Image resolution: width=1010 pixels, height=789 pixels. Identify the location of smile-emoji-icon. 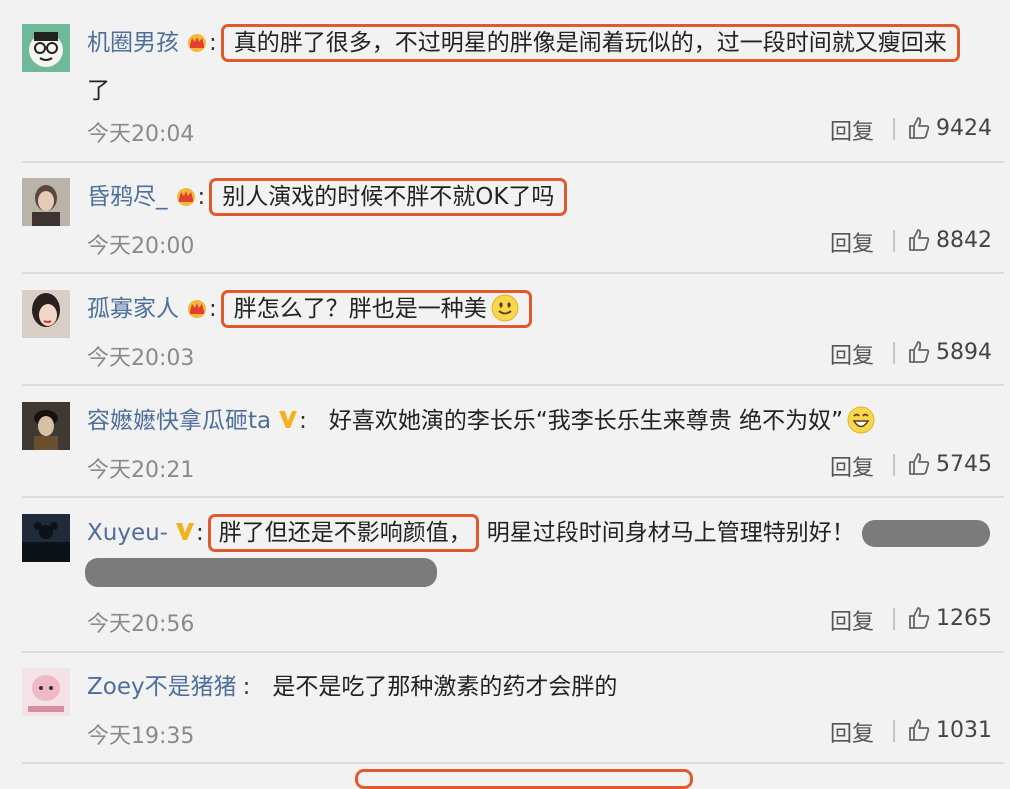
(505, 312).